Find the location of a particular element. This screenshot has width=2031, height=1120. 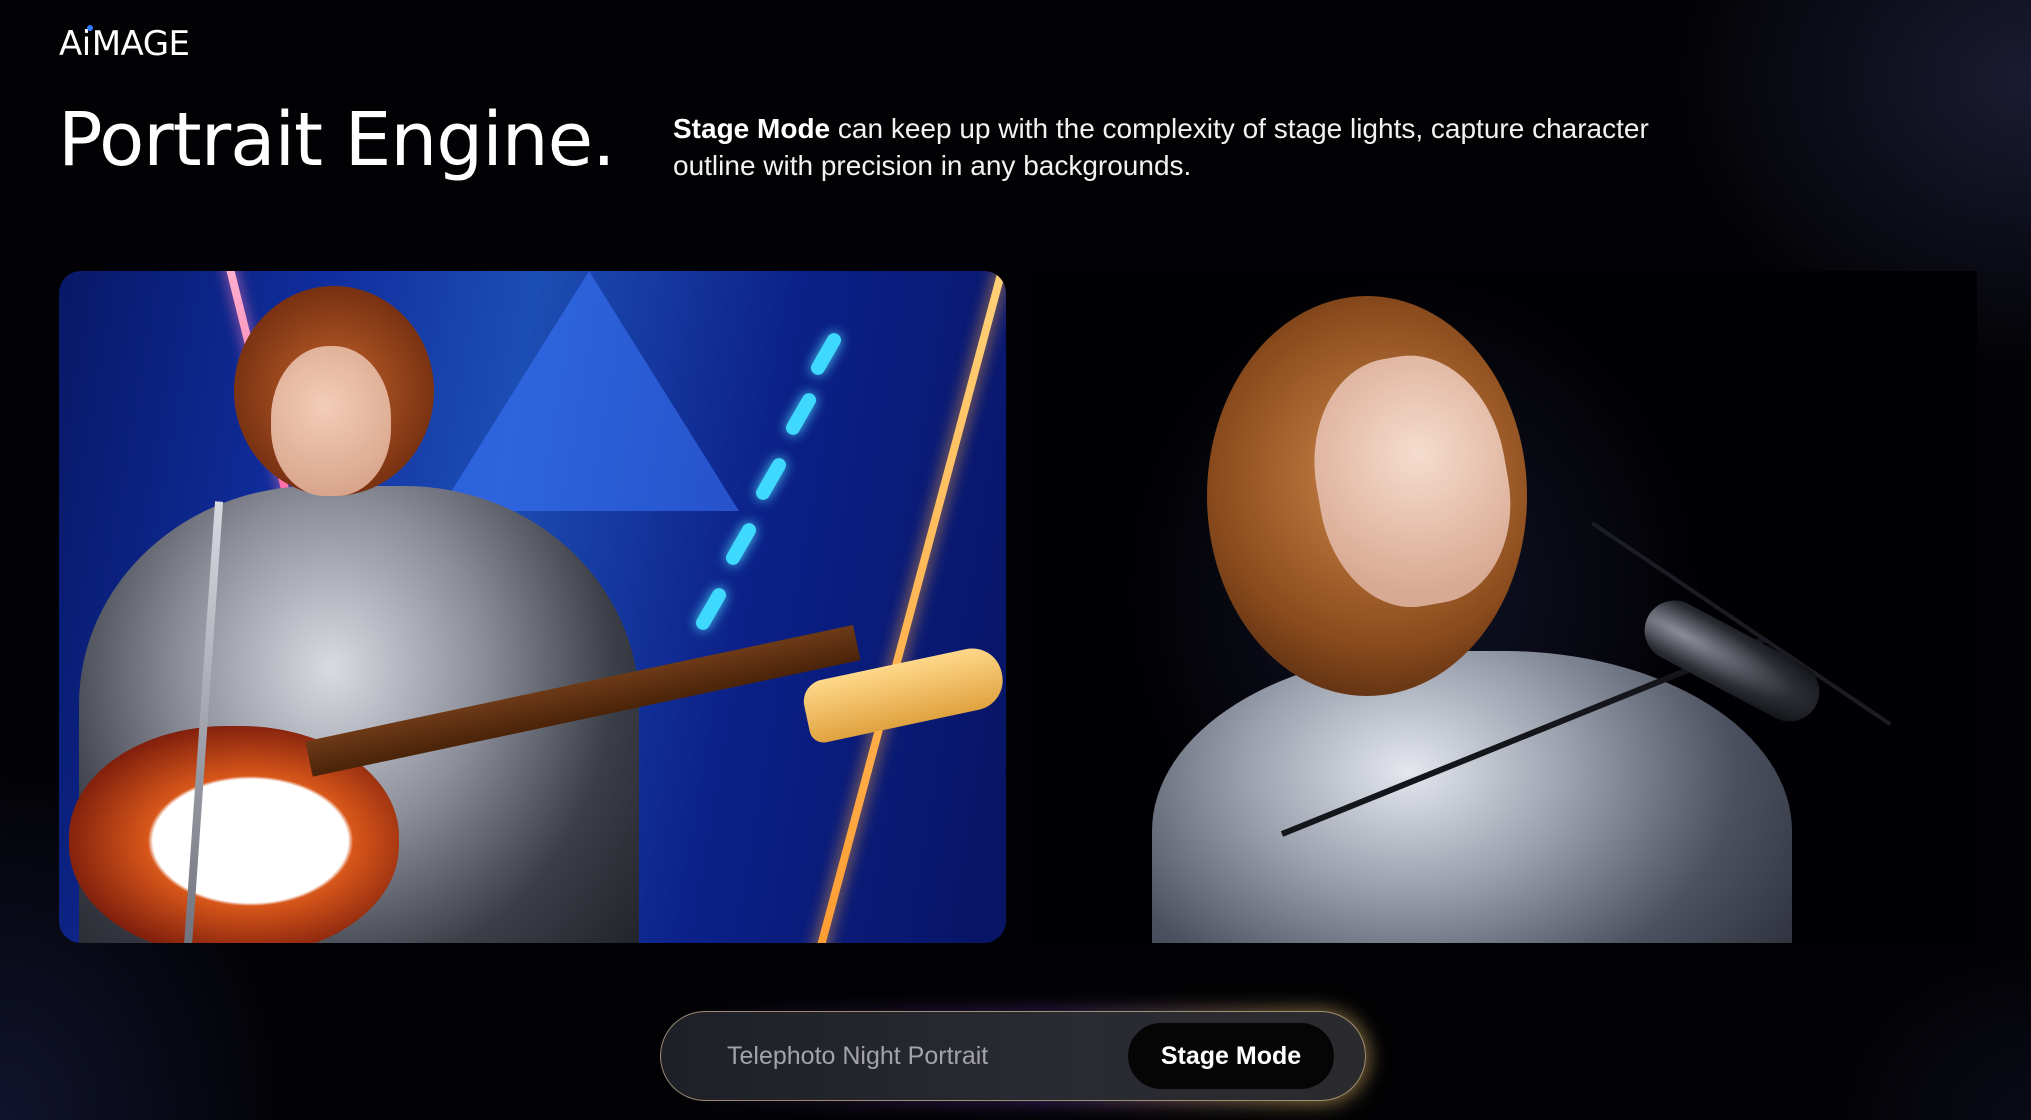

page-title: Portrait Engine. is located at coordinates (337, 140).